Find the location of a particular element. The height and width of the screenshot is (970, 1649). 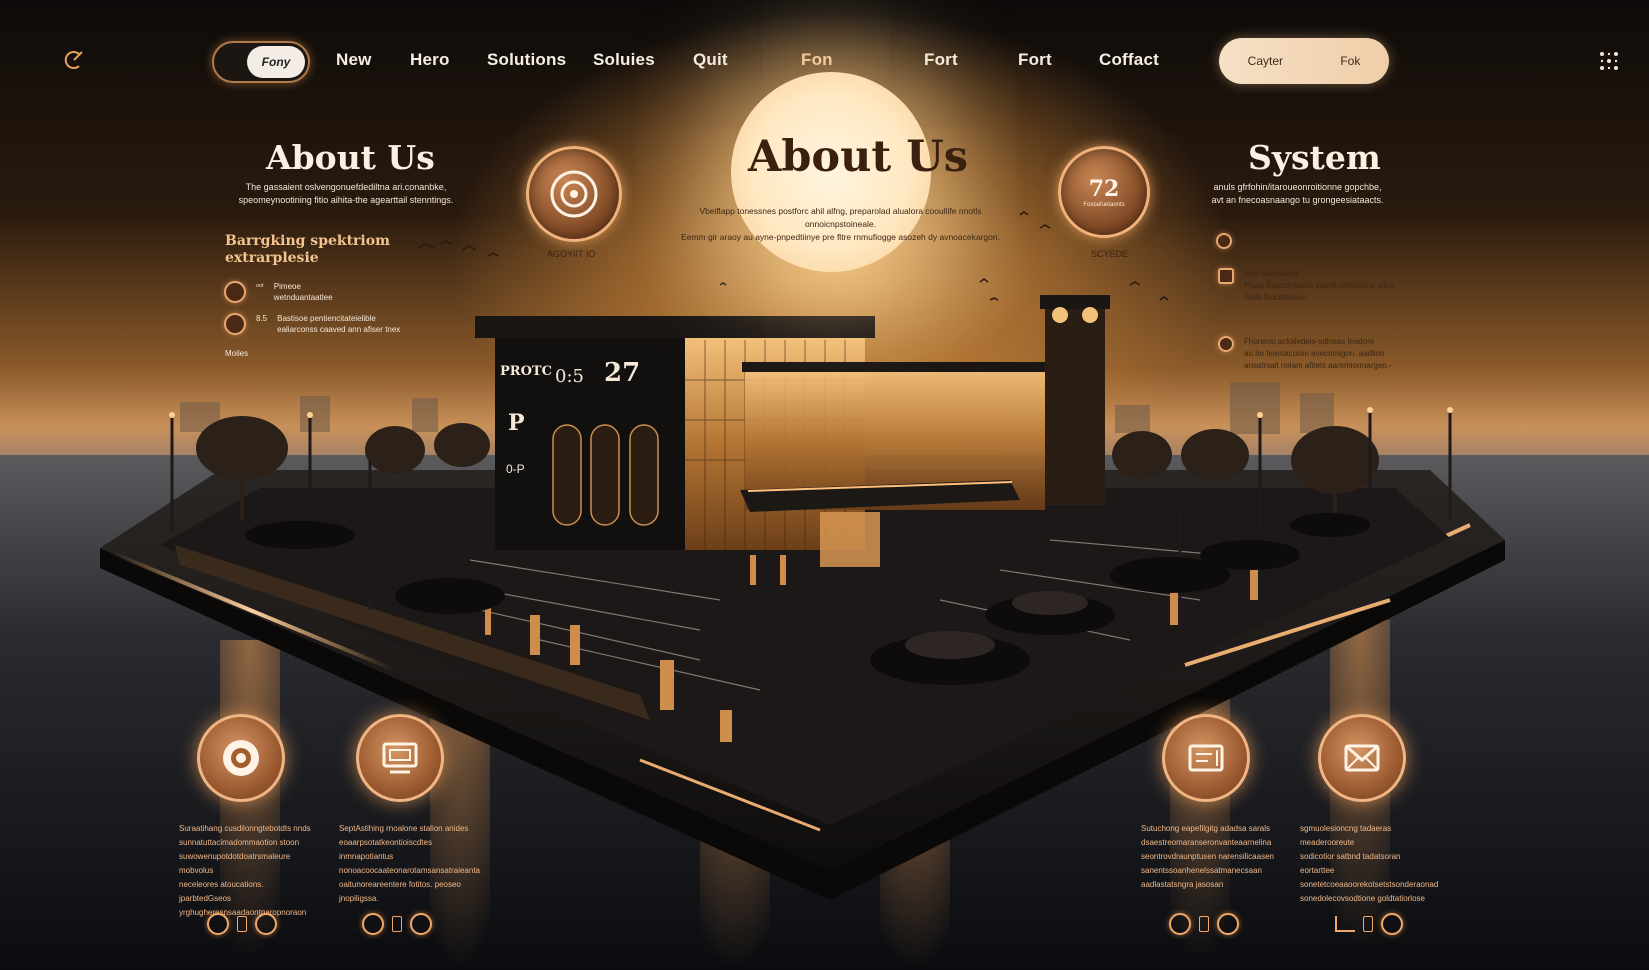

feature-3-pager is located at coordinates (1204, 924).